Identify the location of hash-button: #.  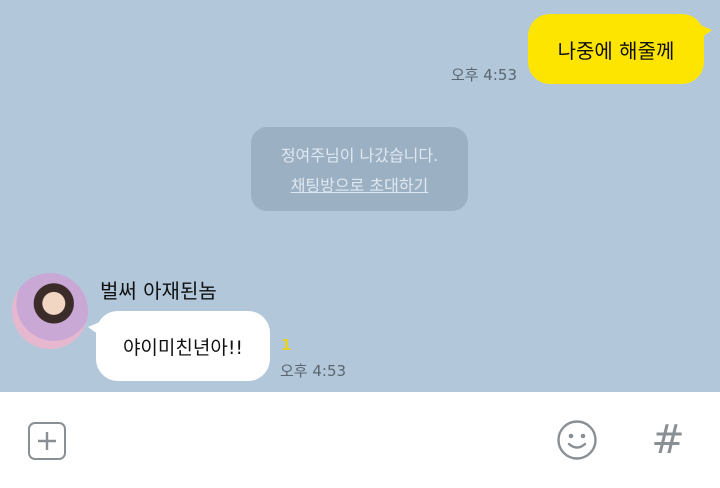
(668, 440).